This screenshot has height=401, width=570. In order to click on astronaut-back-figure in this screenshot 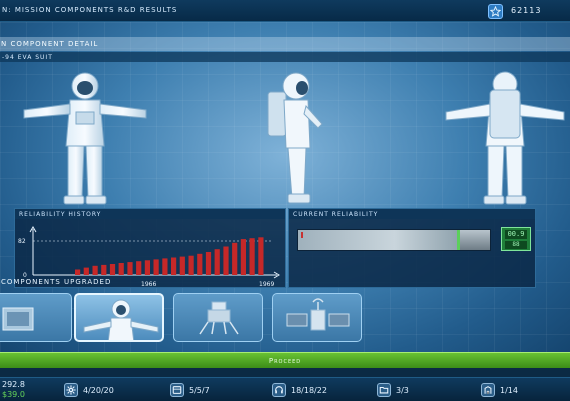, I will do `click(505, 138)`.